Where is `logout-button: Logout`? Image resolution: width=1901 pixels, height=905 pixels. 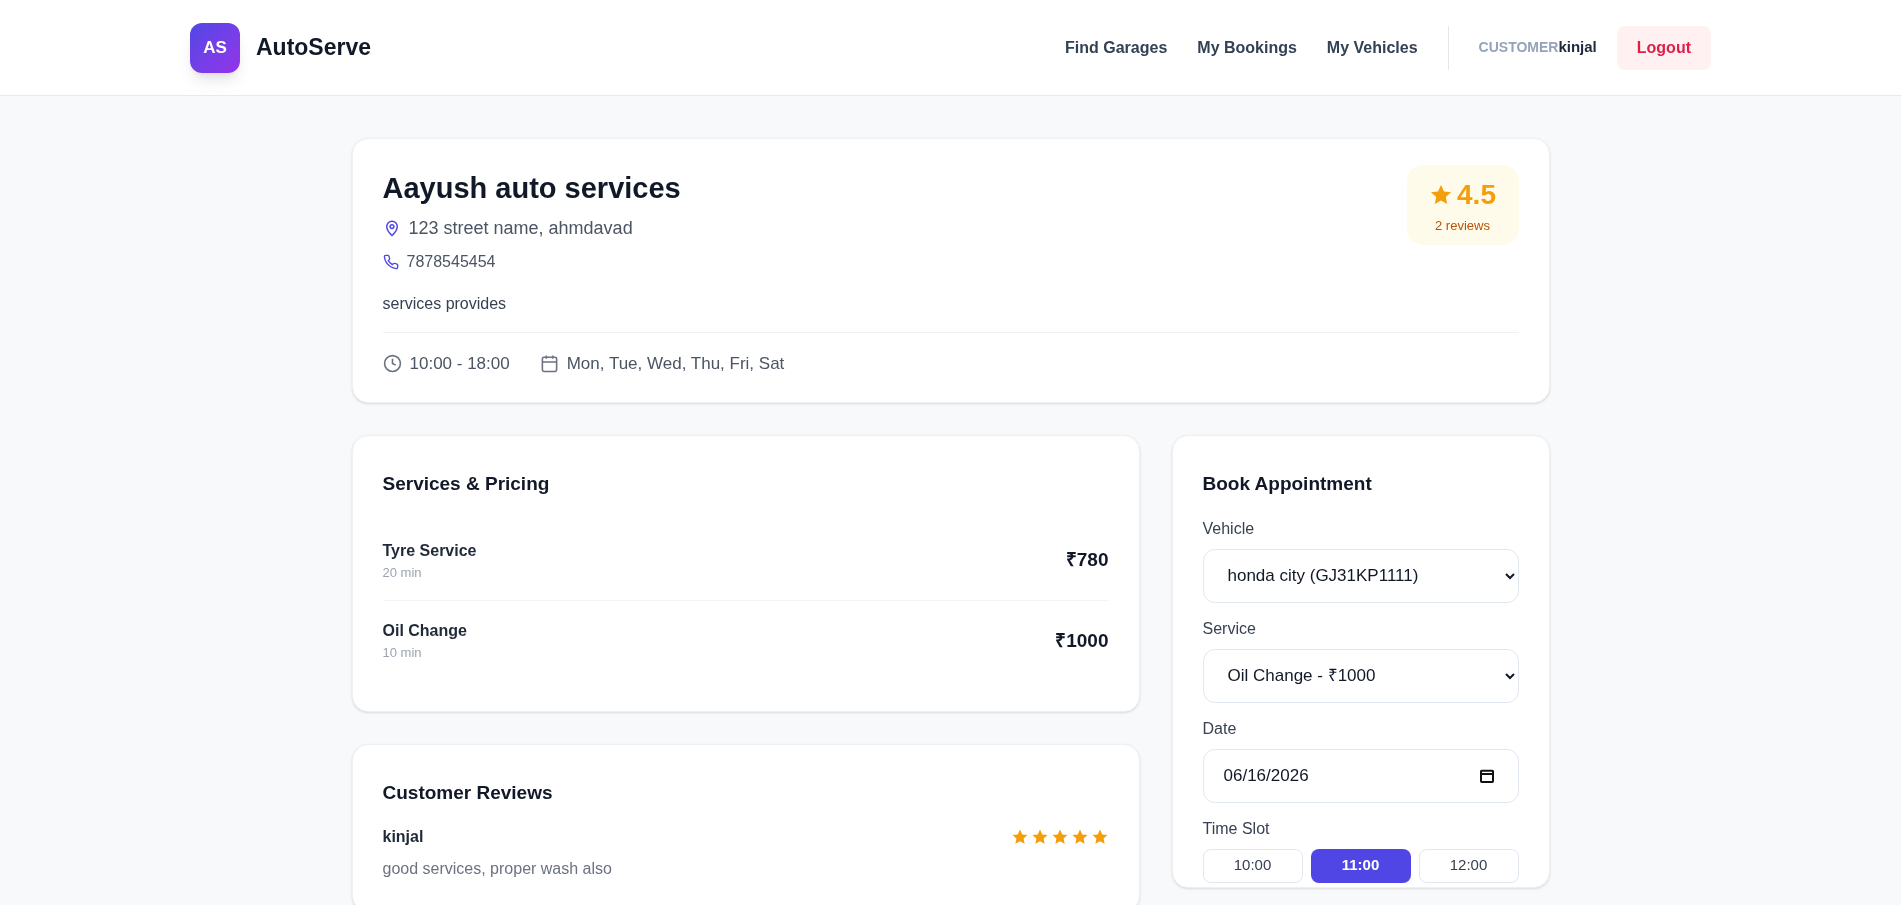
logout-button: Logout is located at coordinates (1663, 47).